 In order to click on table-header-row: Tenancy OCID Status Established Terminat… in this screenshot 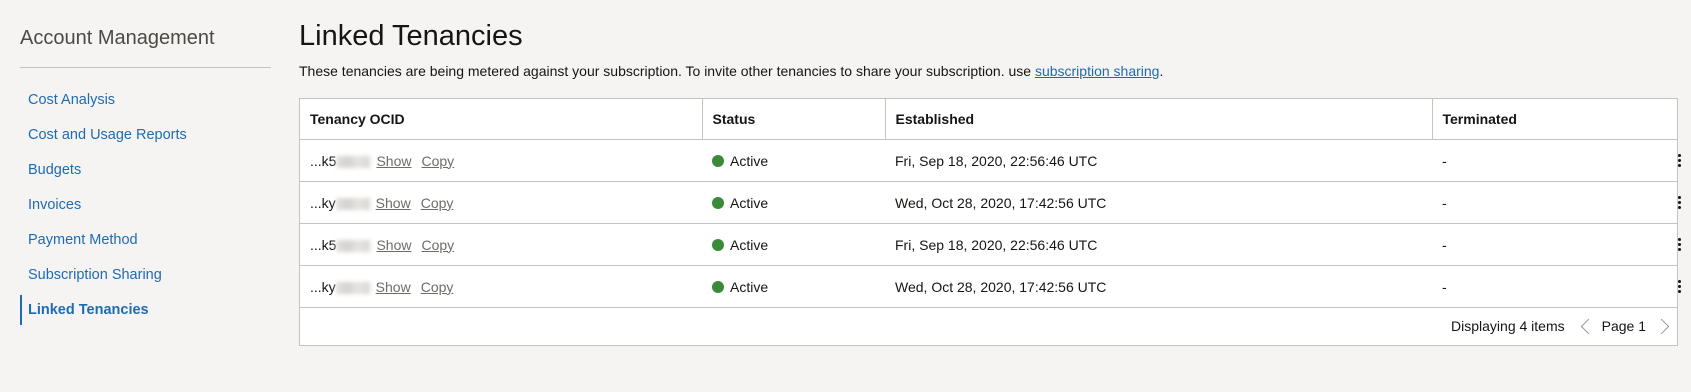, I will do `click(988, 119)`.